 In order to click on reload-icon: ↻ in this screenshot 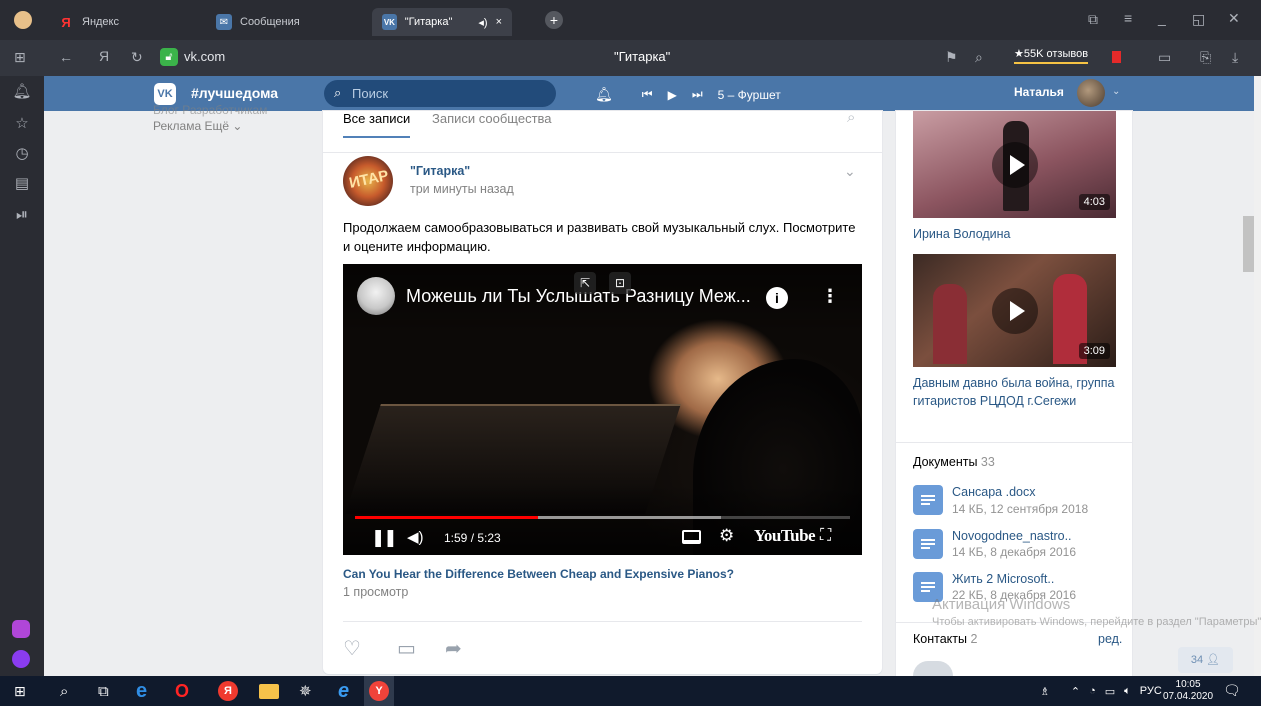, I will do `click(137, 57)`.